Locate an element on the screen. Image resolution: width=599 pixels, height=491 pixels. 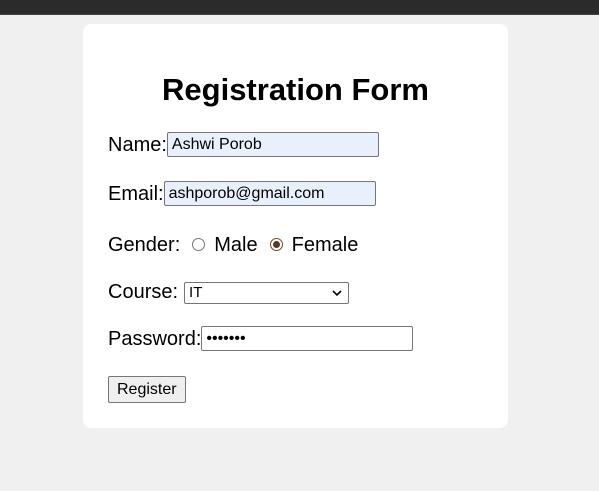
email-input is located at coordinates (269, 193).